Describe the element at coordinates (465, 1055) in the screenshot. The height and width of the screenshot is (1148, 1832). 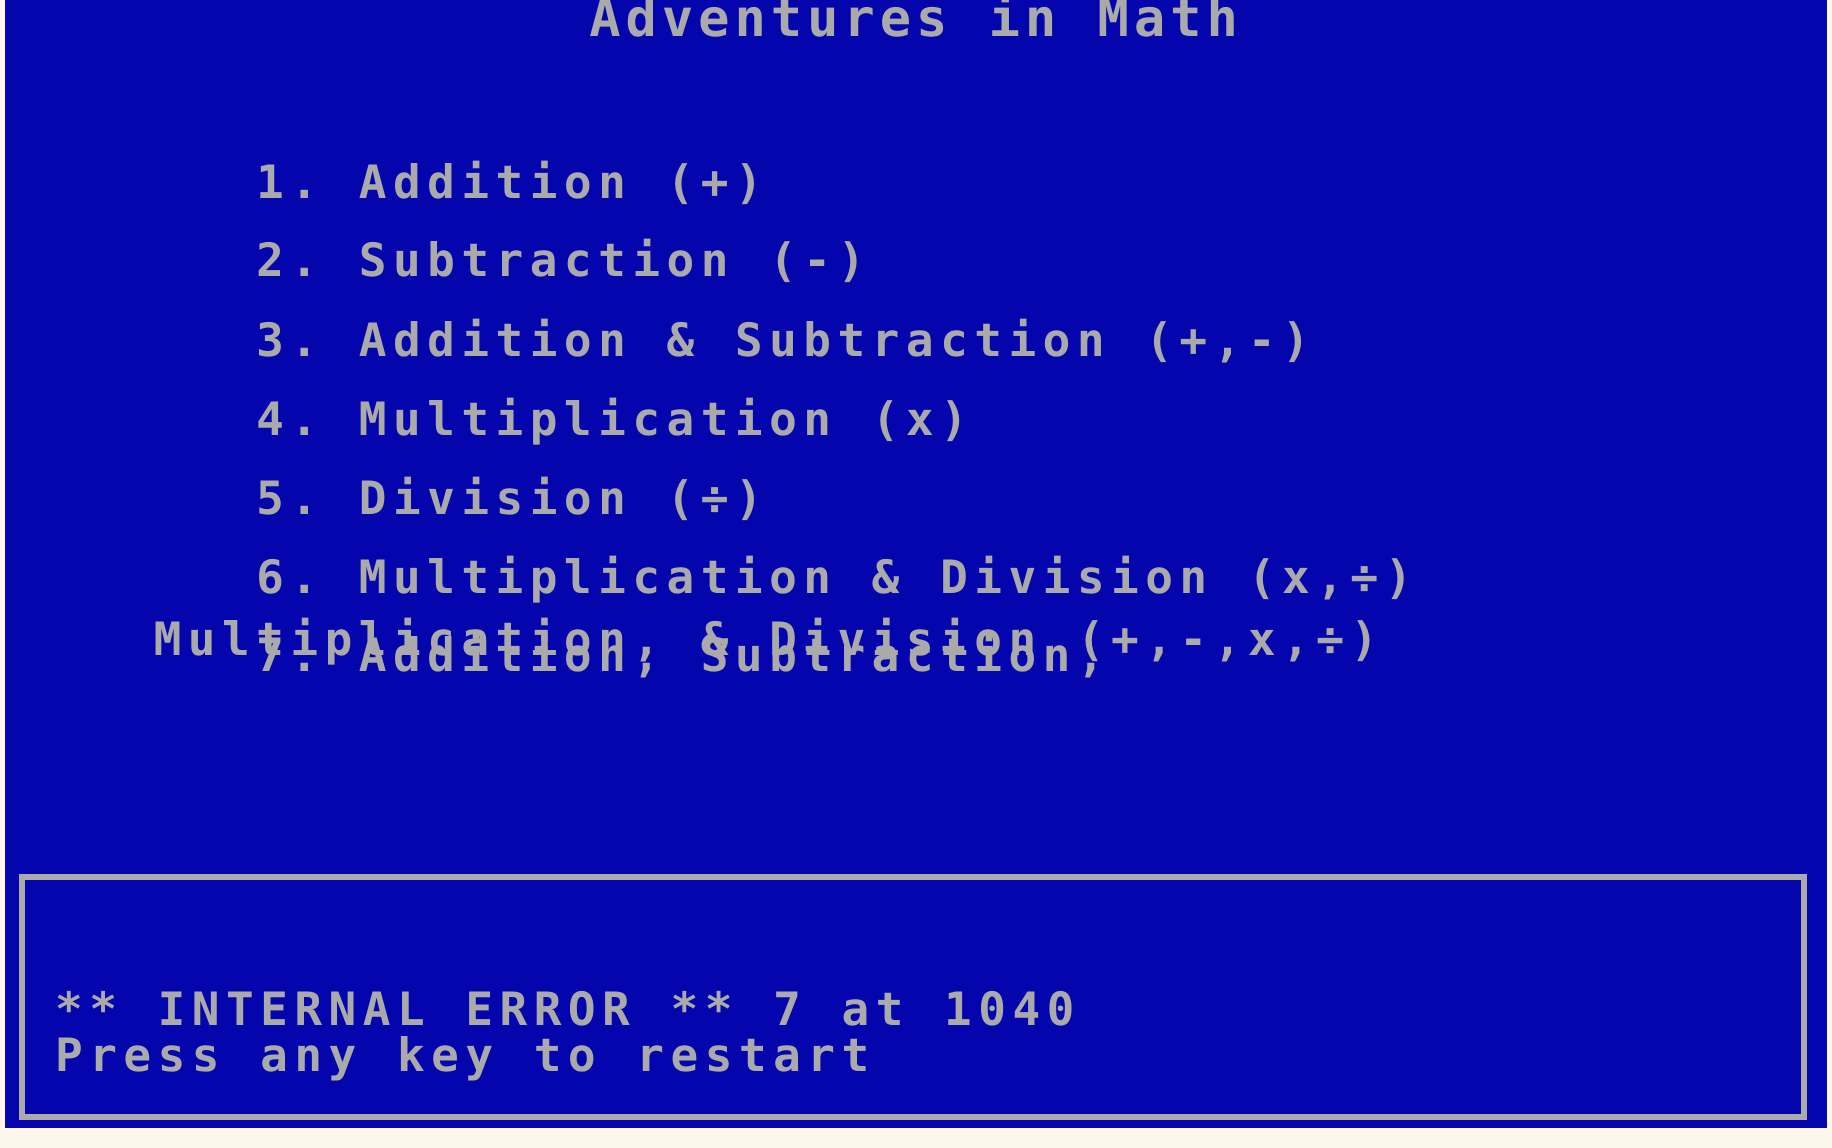
I see `error-restart-prompt: Press any key to restart` at that location.